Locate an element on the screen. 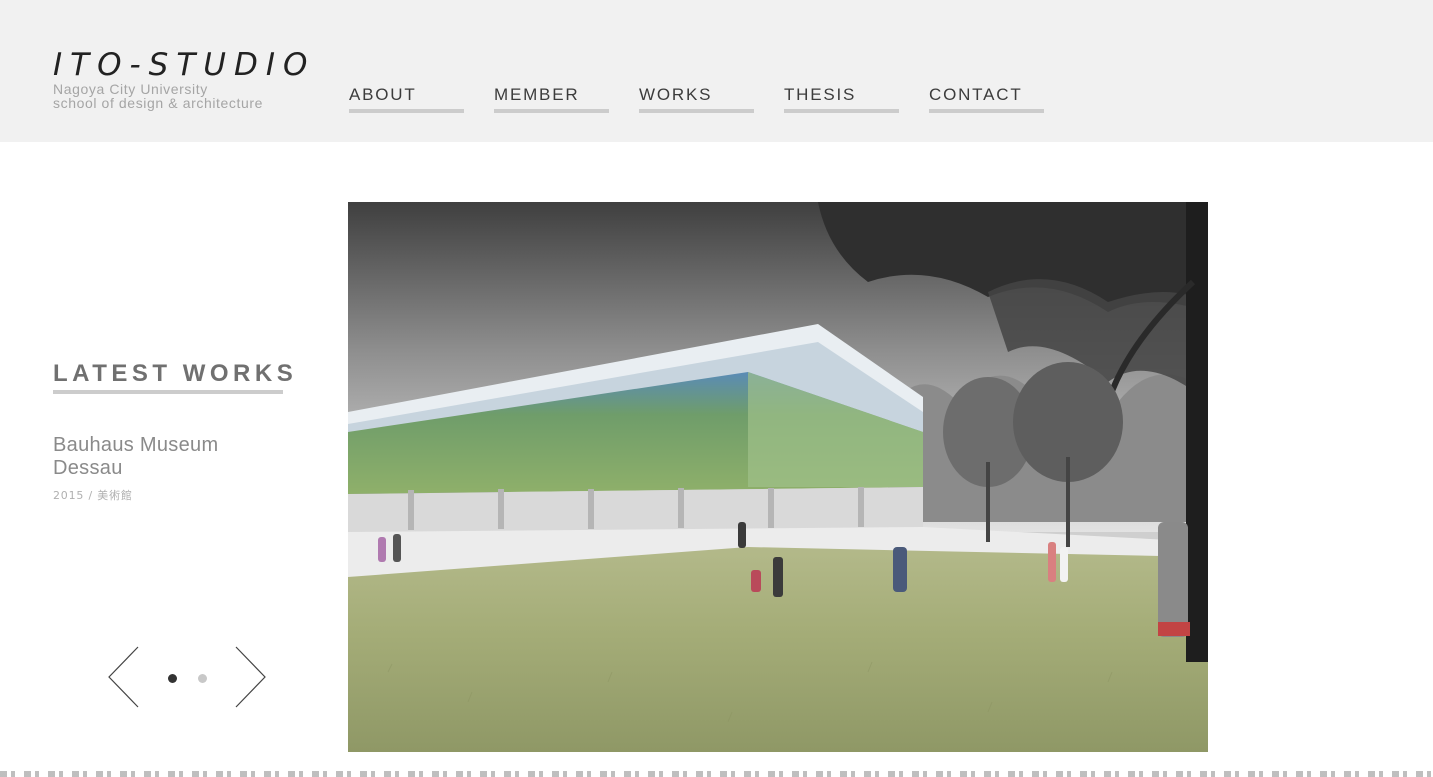  chevron-right-icon is located at coordinates (250, 677).